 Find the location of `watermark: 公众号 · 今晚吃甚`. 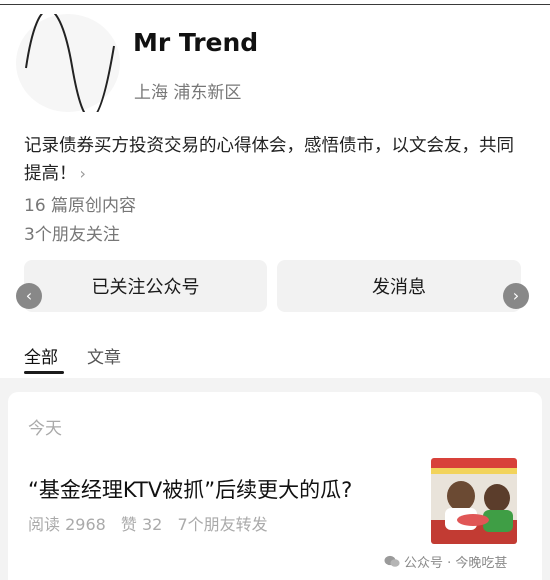

watermark: 公众号 · 今晚吃甚 is located at coordinates (445, 561).